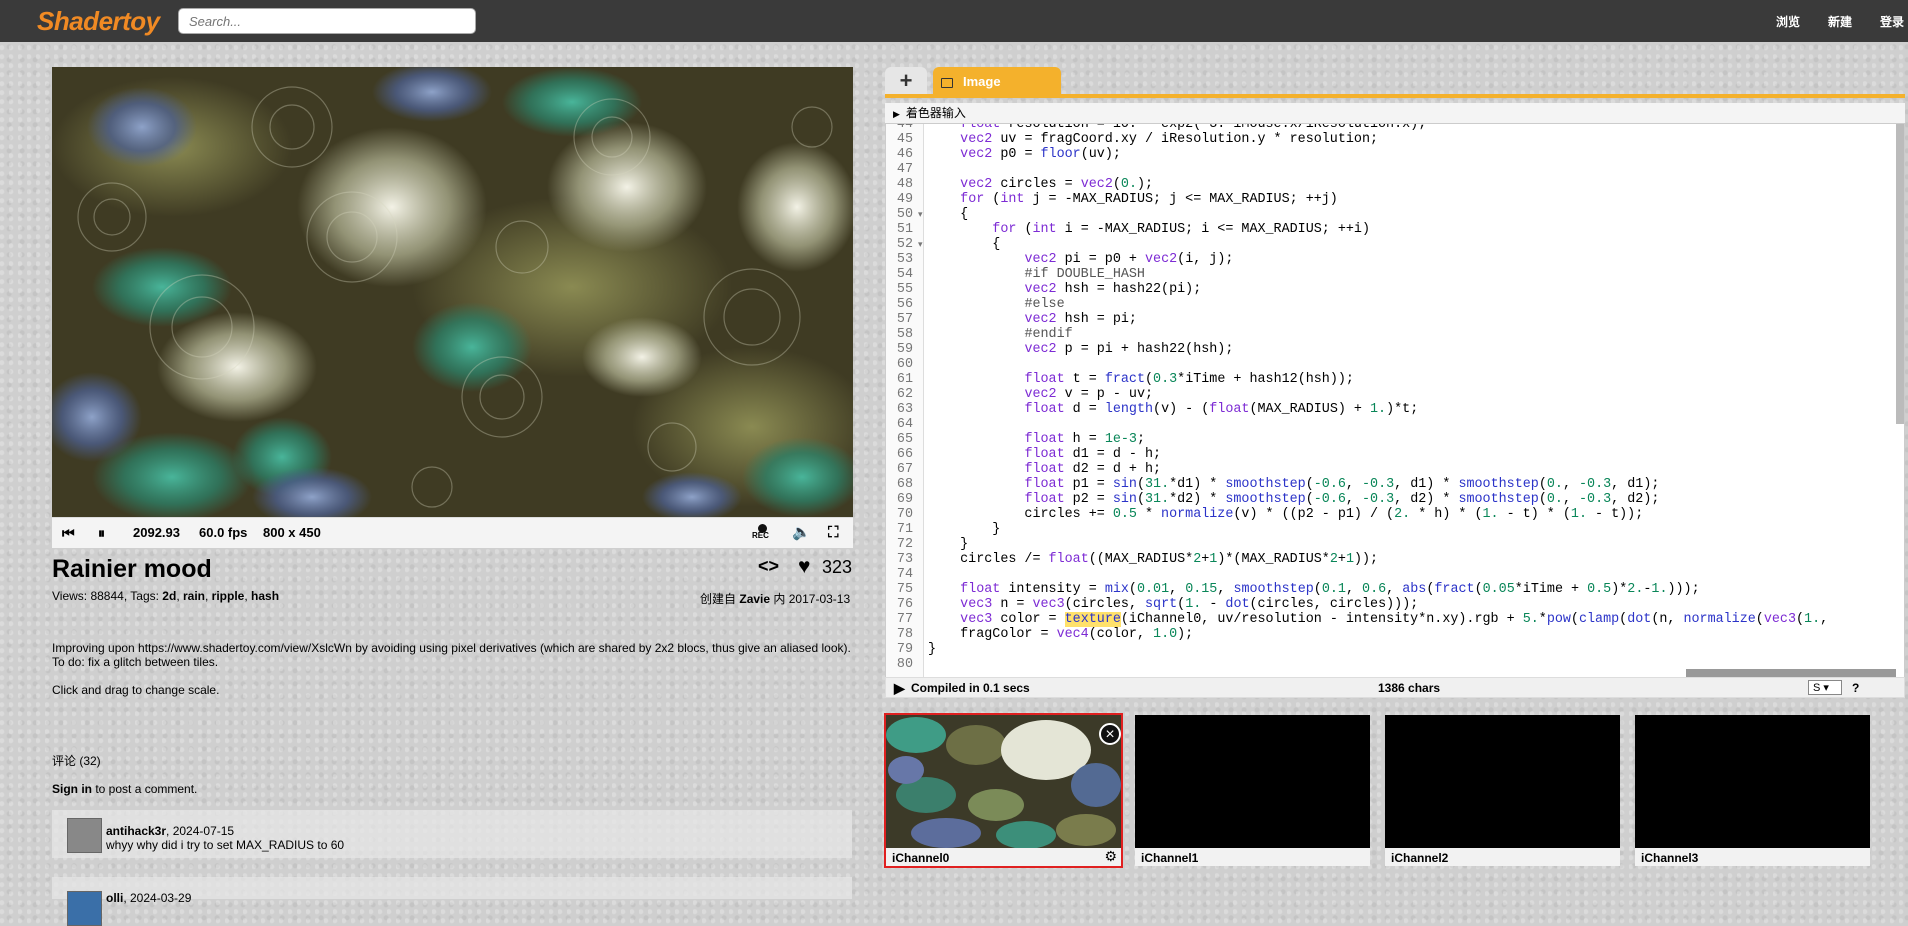  I want to click on embed-code-icon: <>, so click(768, 566).